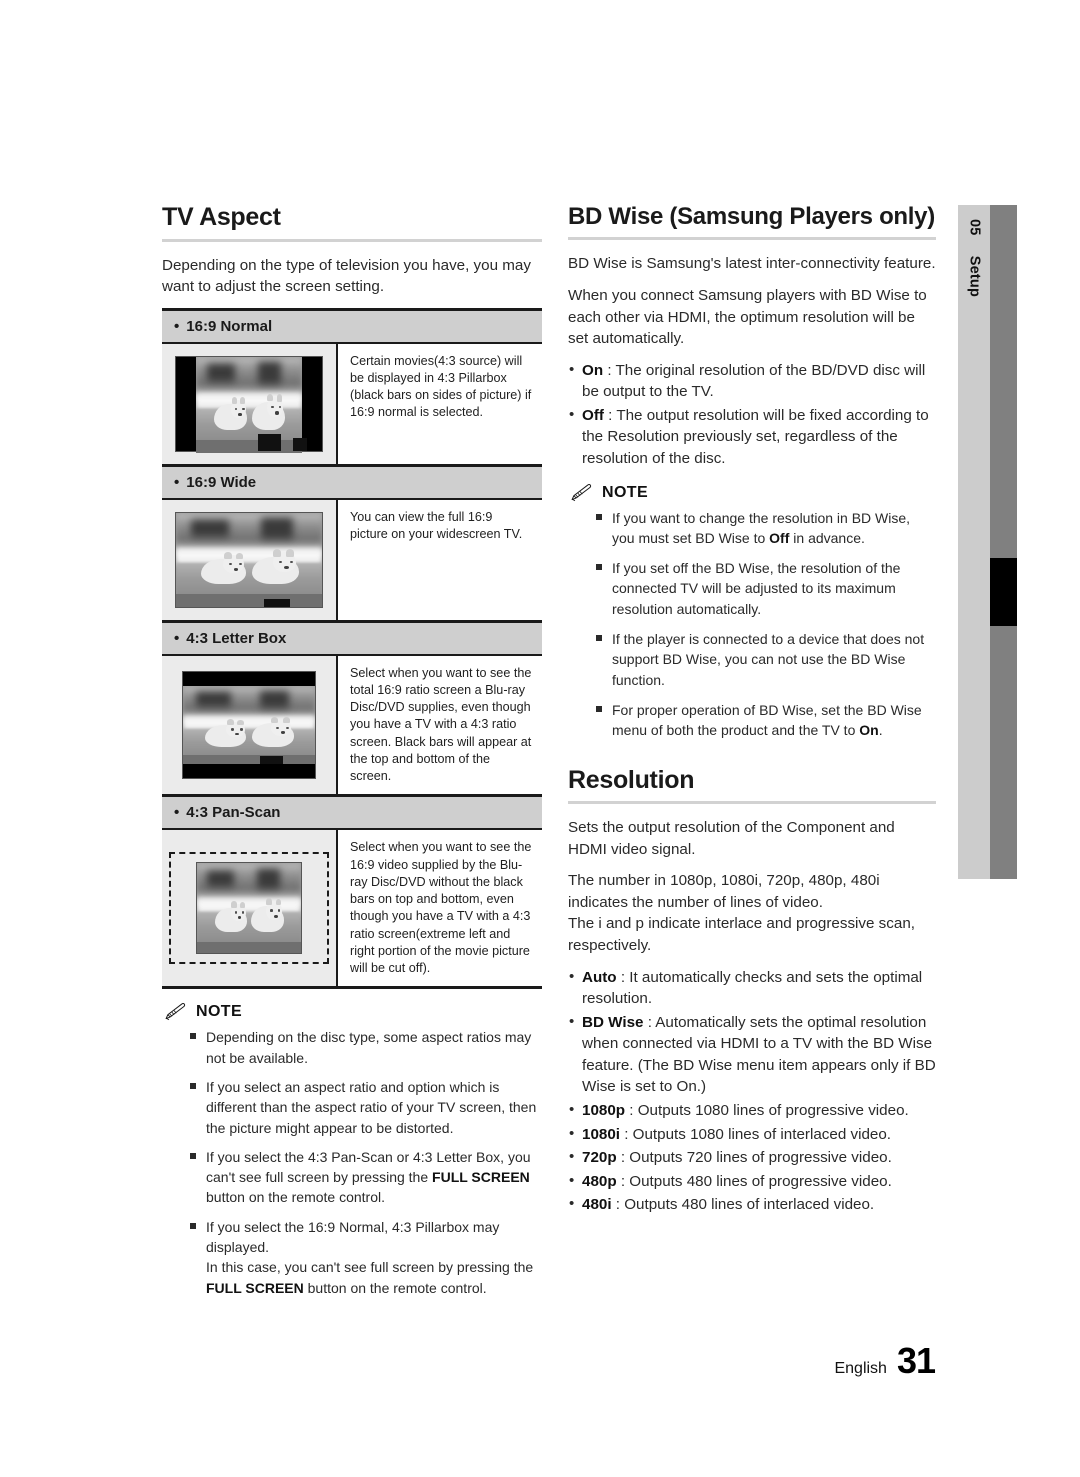 This screenshot has width=1080, height=1477. What do you see at coordinates (916, 1360) in the screenshot?
I see `footer-page-number: 31` at bounding box center [916, 1360].